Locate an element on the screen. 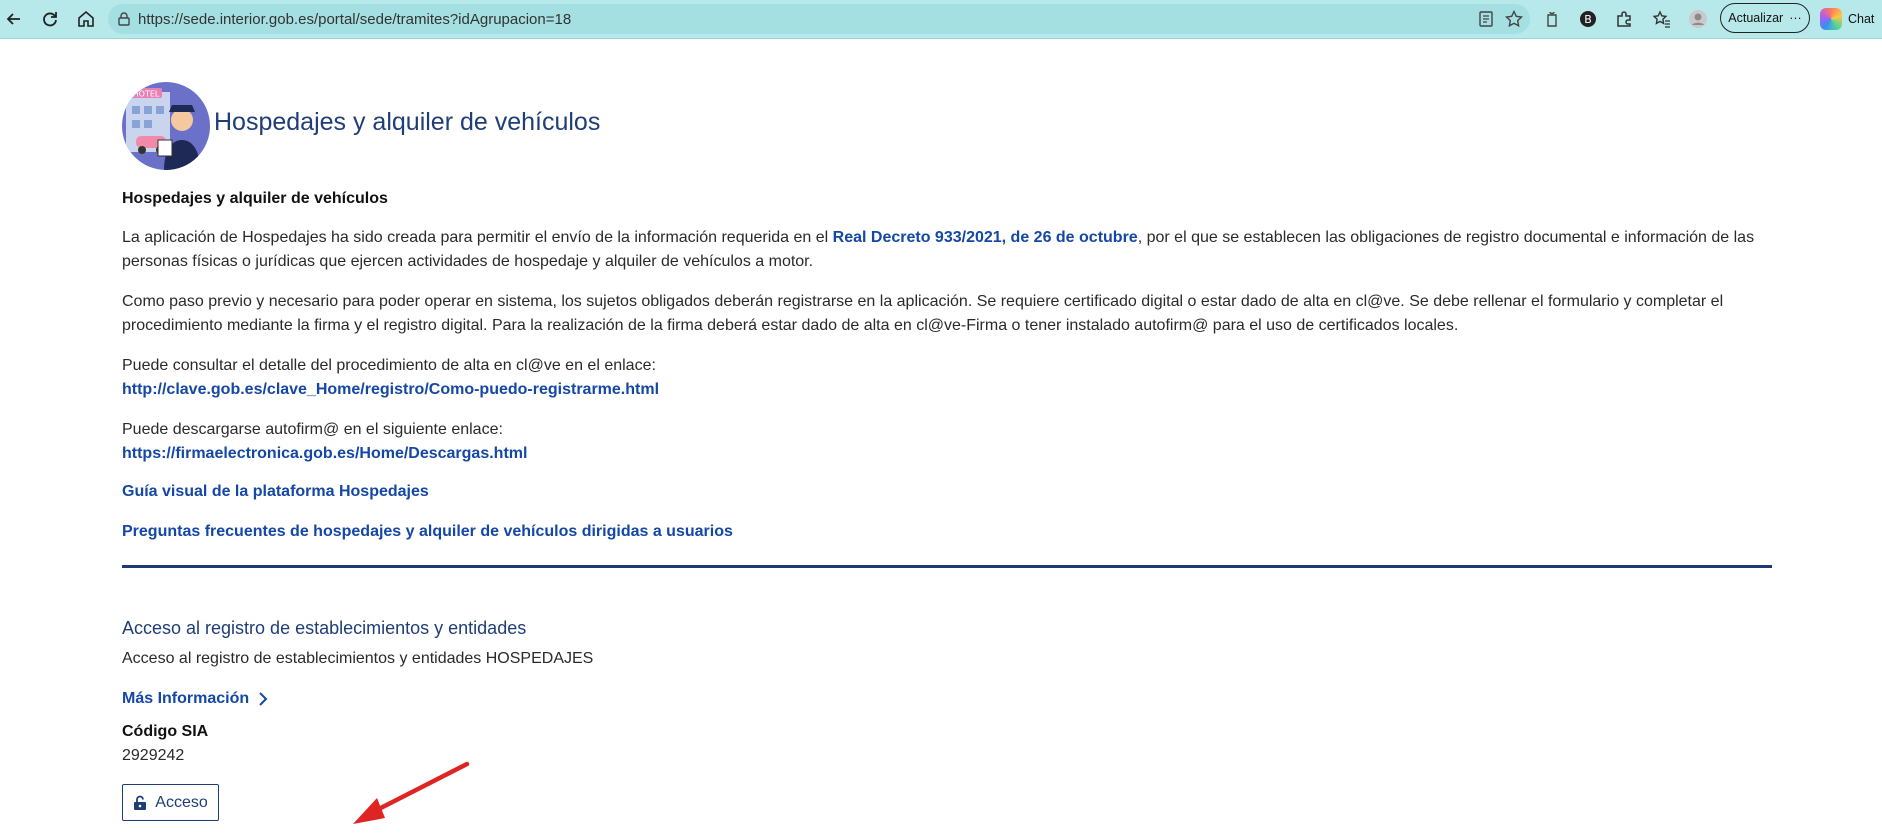 The width and height of the screenshot is (1882, 836). puzzle-icon is located at coordinates (1624, 19).